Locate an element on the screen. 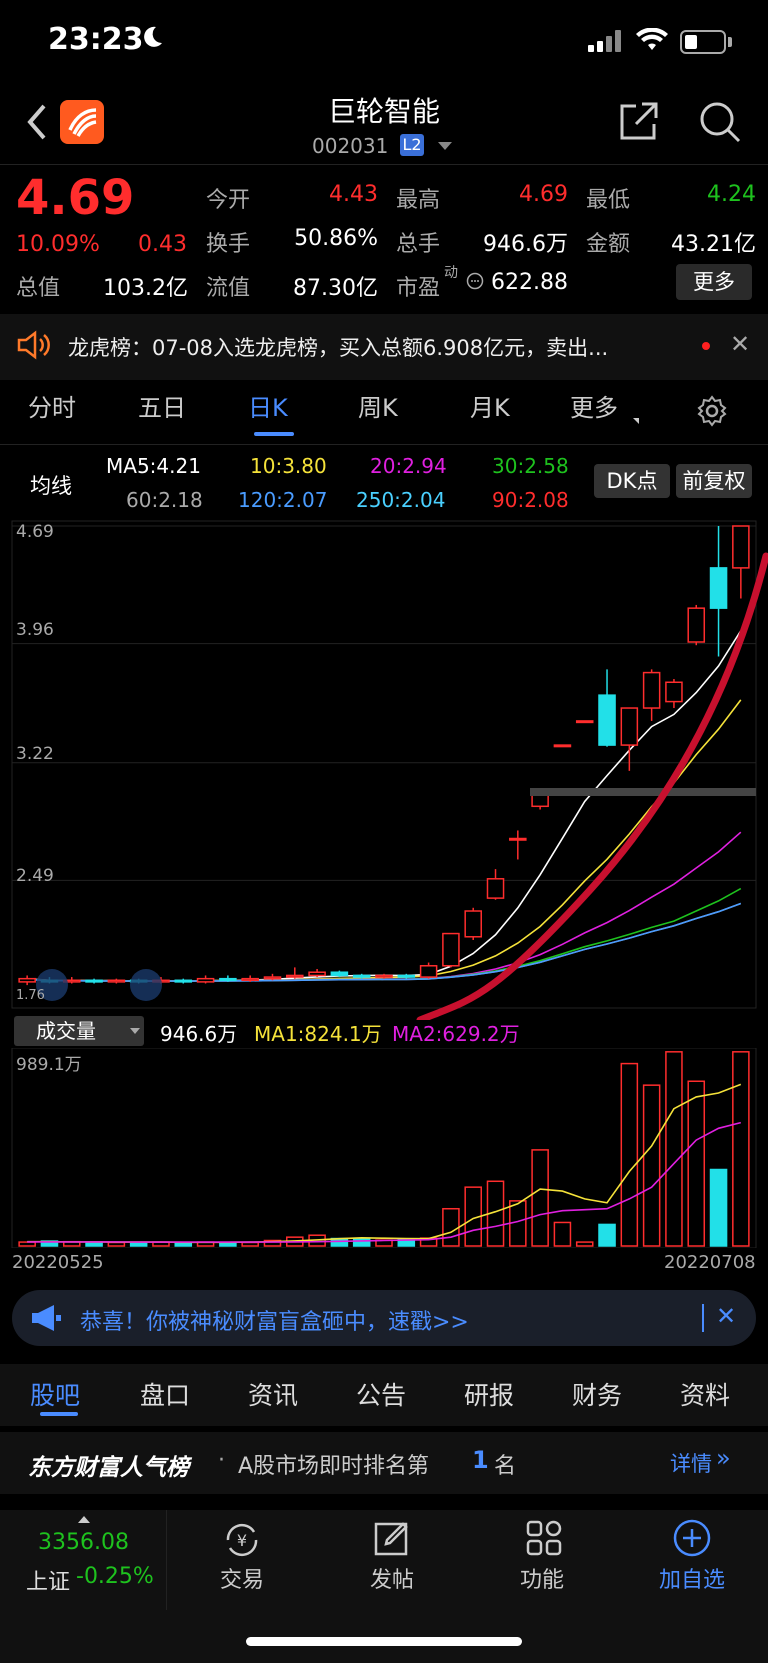  tab-order-book: 盘口 is located at coordinates (165, 1394).